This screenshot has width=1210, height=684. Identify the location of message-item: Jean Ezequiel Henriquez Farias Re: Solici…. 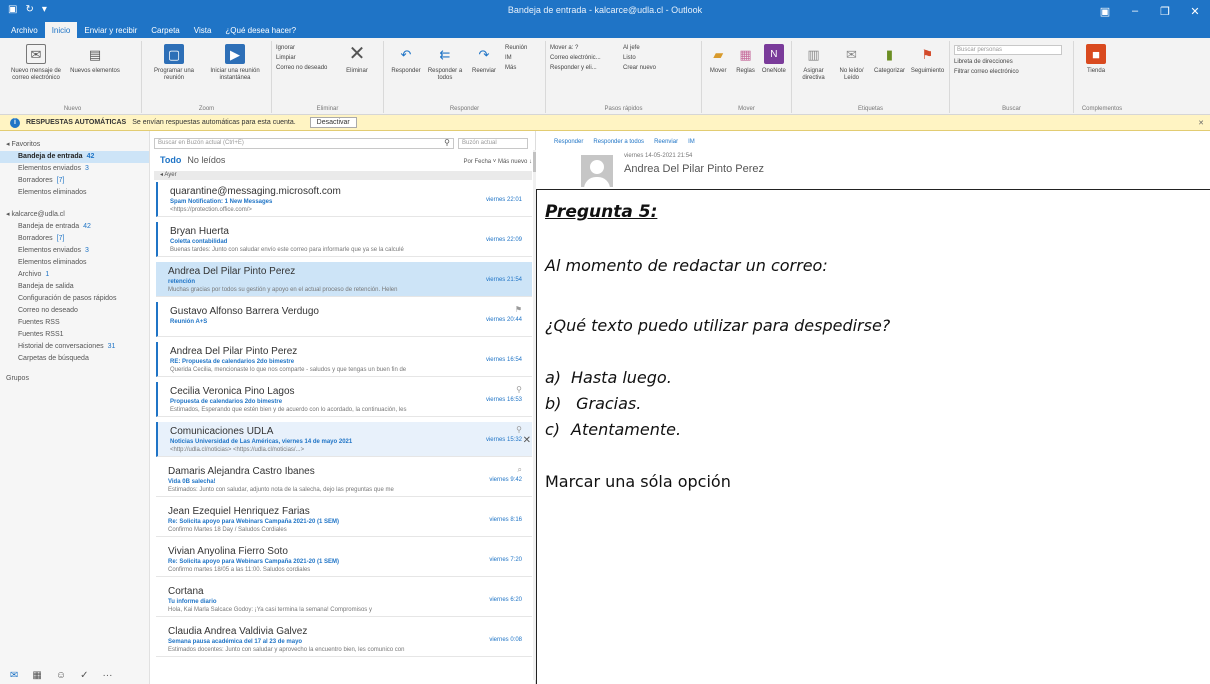
(344, 519).